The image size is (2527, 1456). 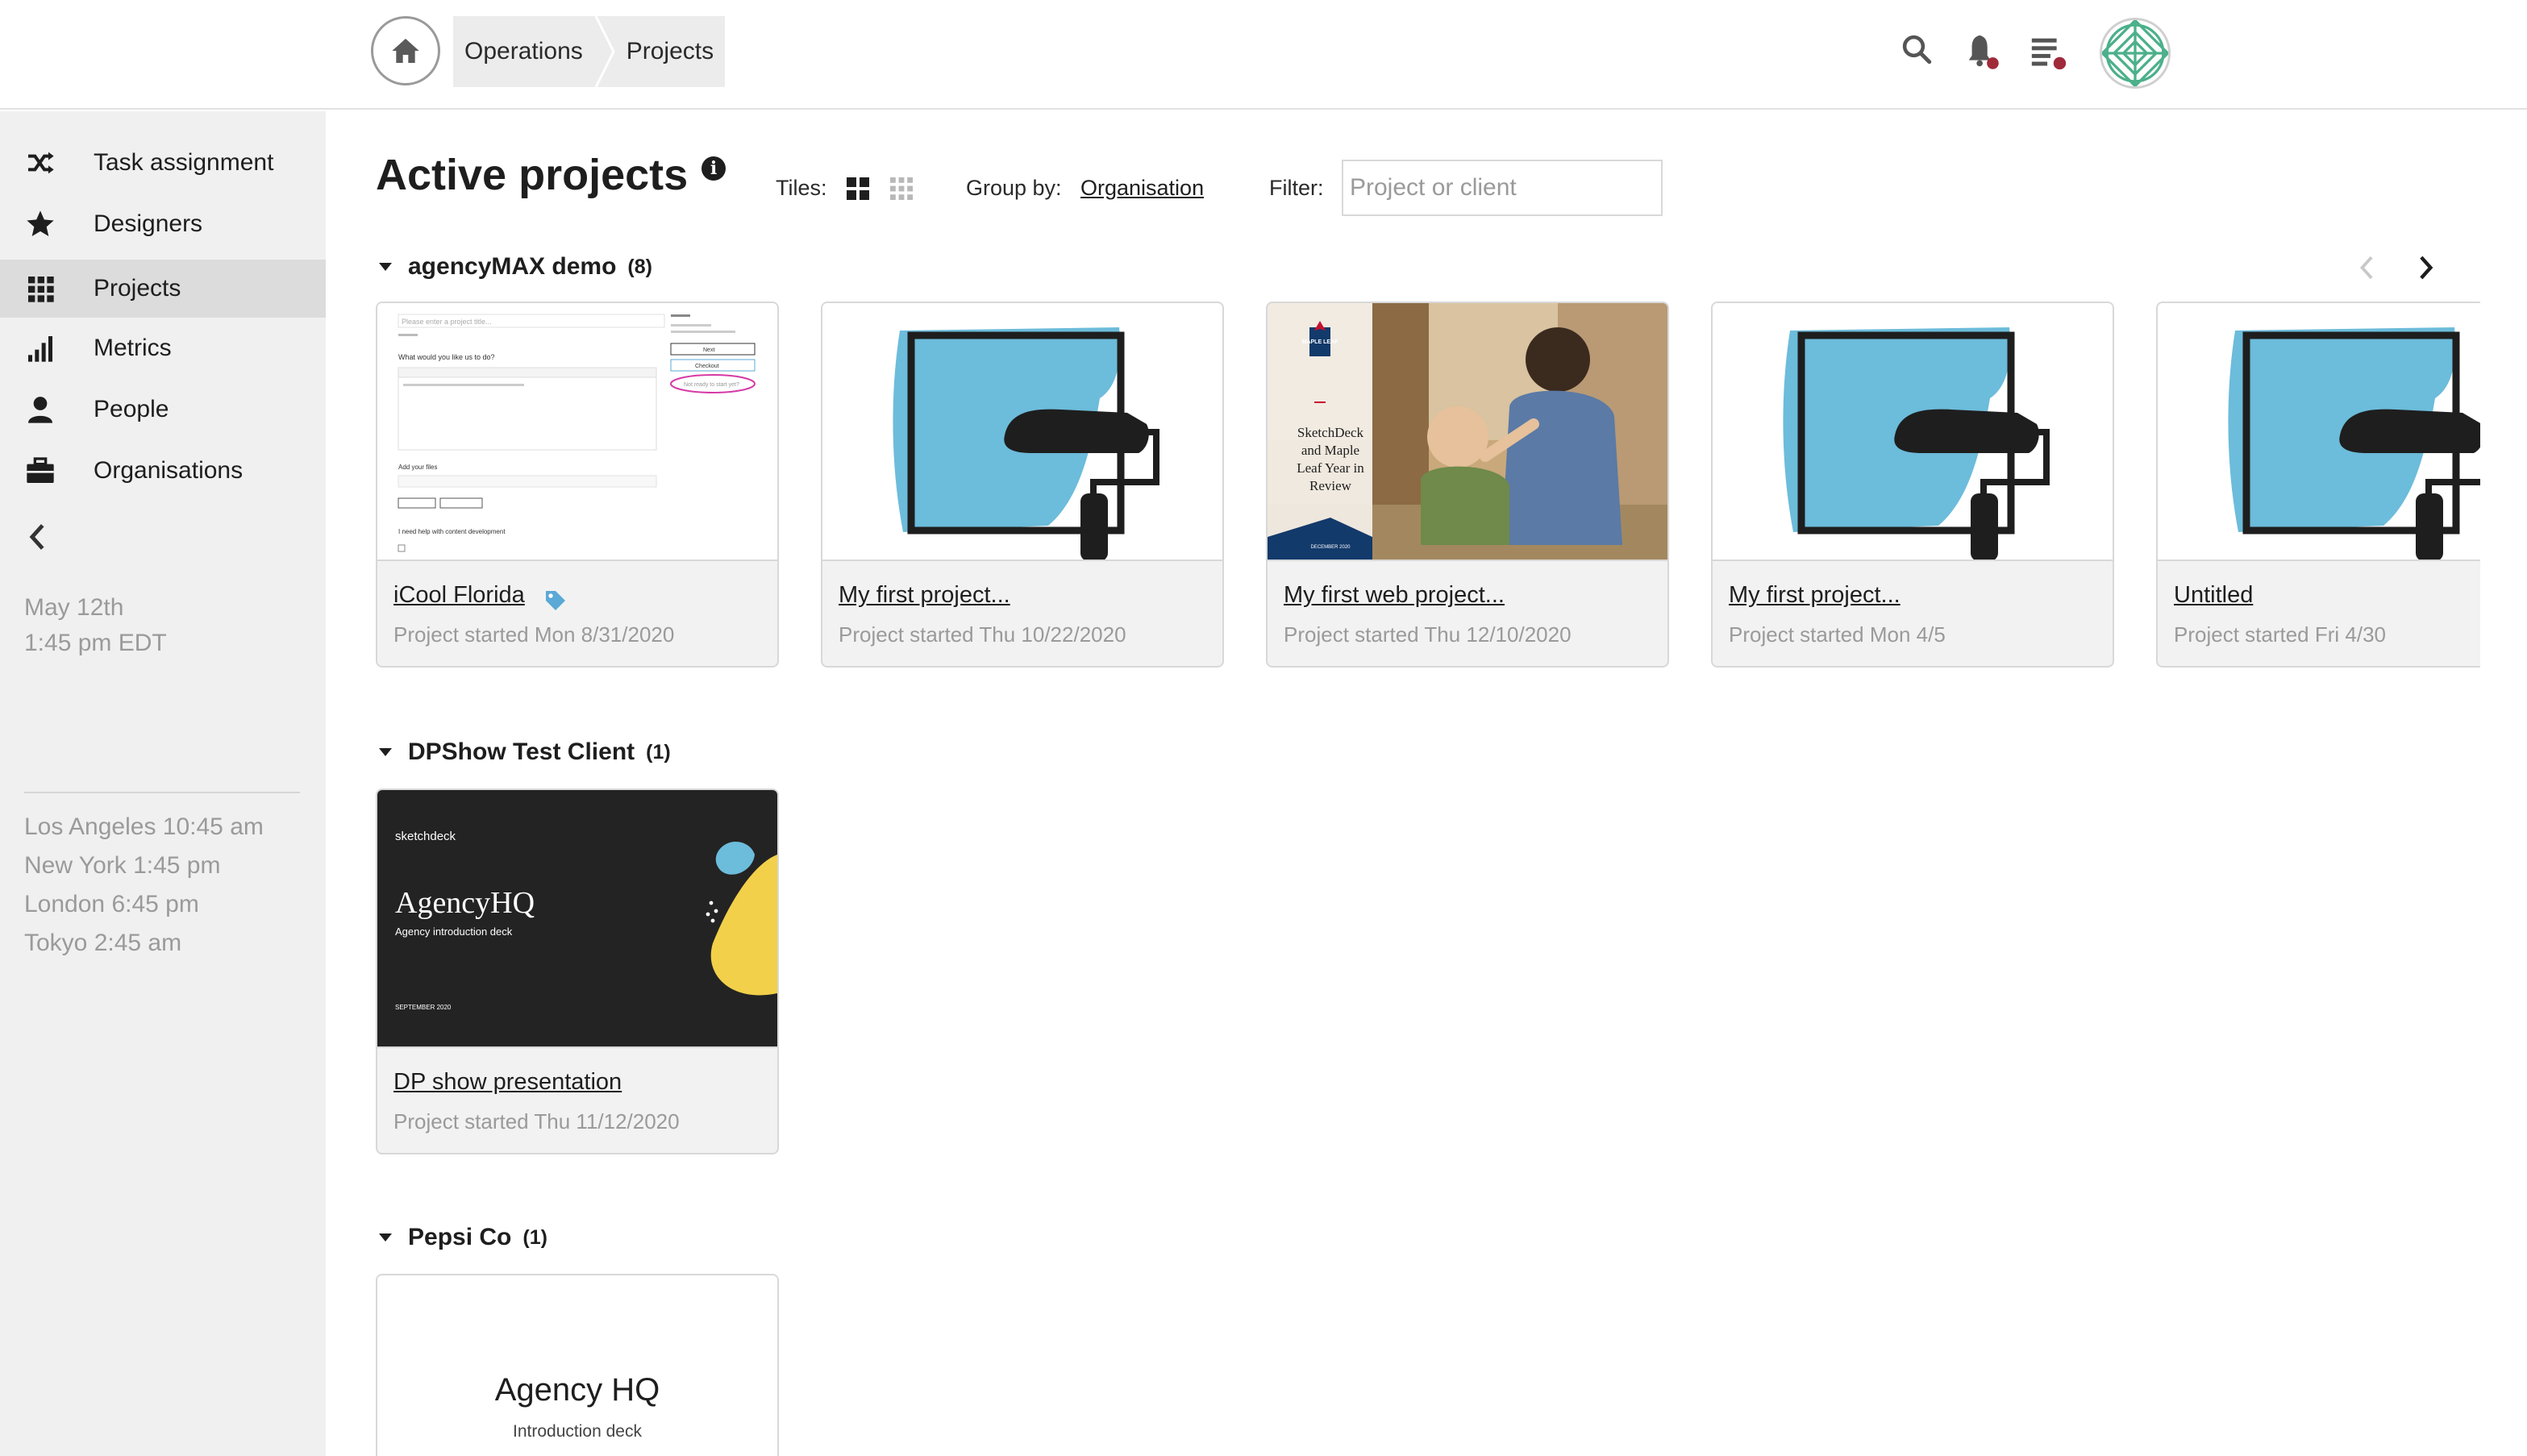 I want to click on person-icon, so click(x=40, y=410).